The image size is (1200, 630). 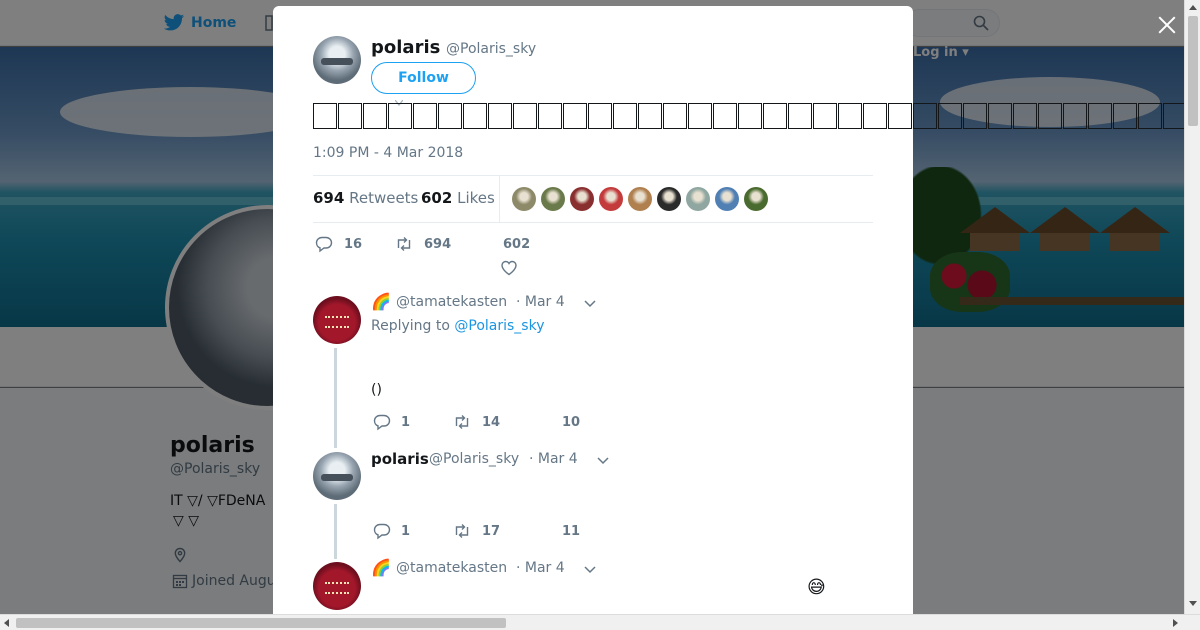 What do you see at coordinates (261, 623) in the screenshot?
I see `horizontal-scrollbar-thumb` at bounding box center [261, 623].